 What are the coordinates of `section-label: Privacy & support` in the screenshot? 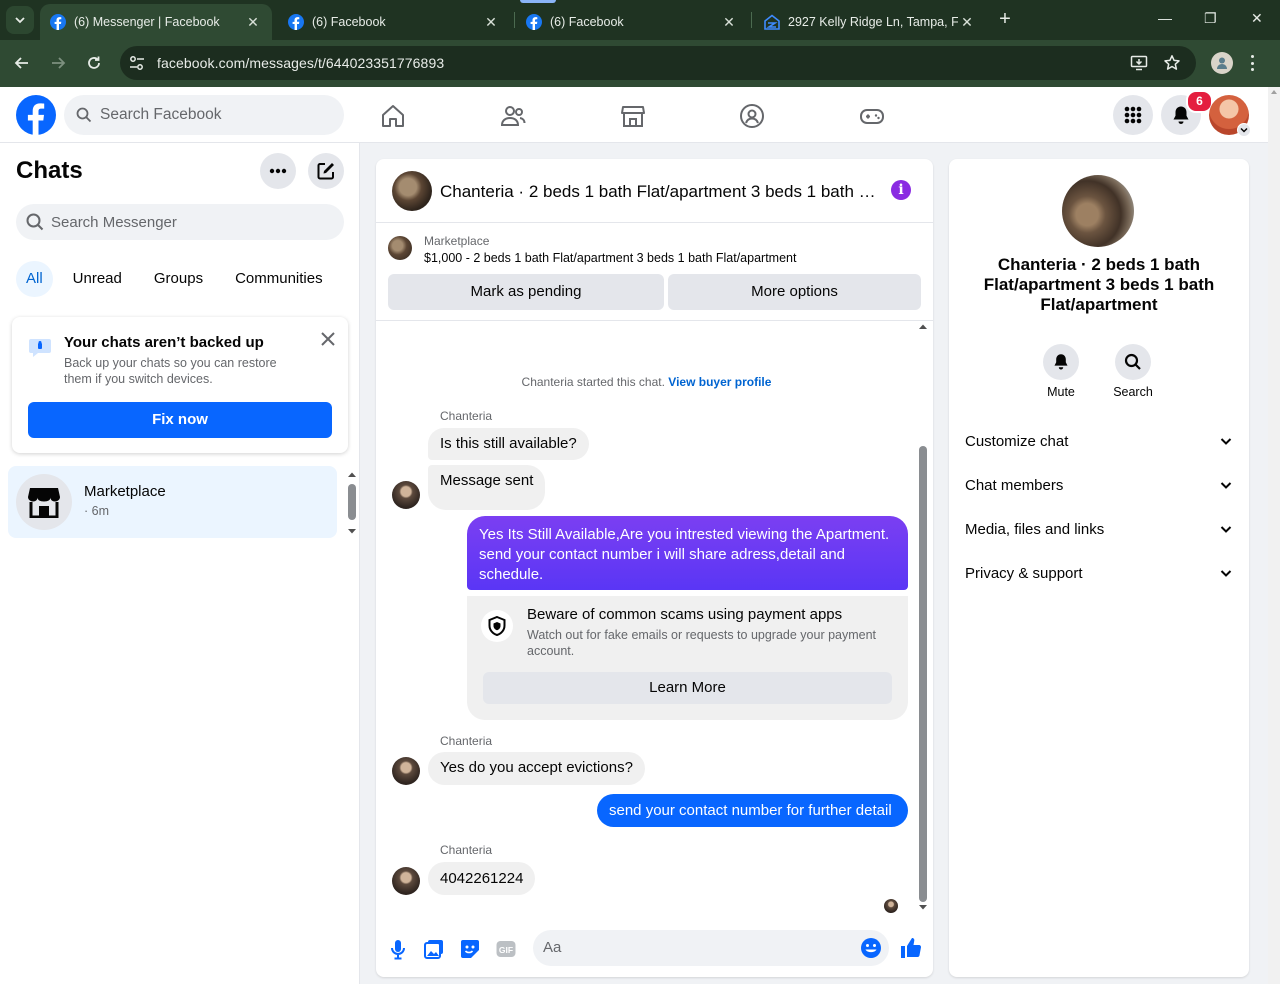 It's located at (1024, 573).